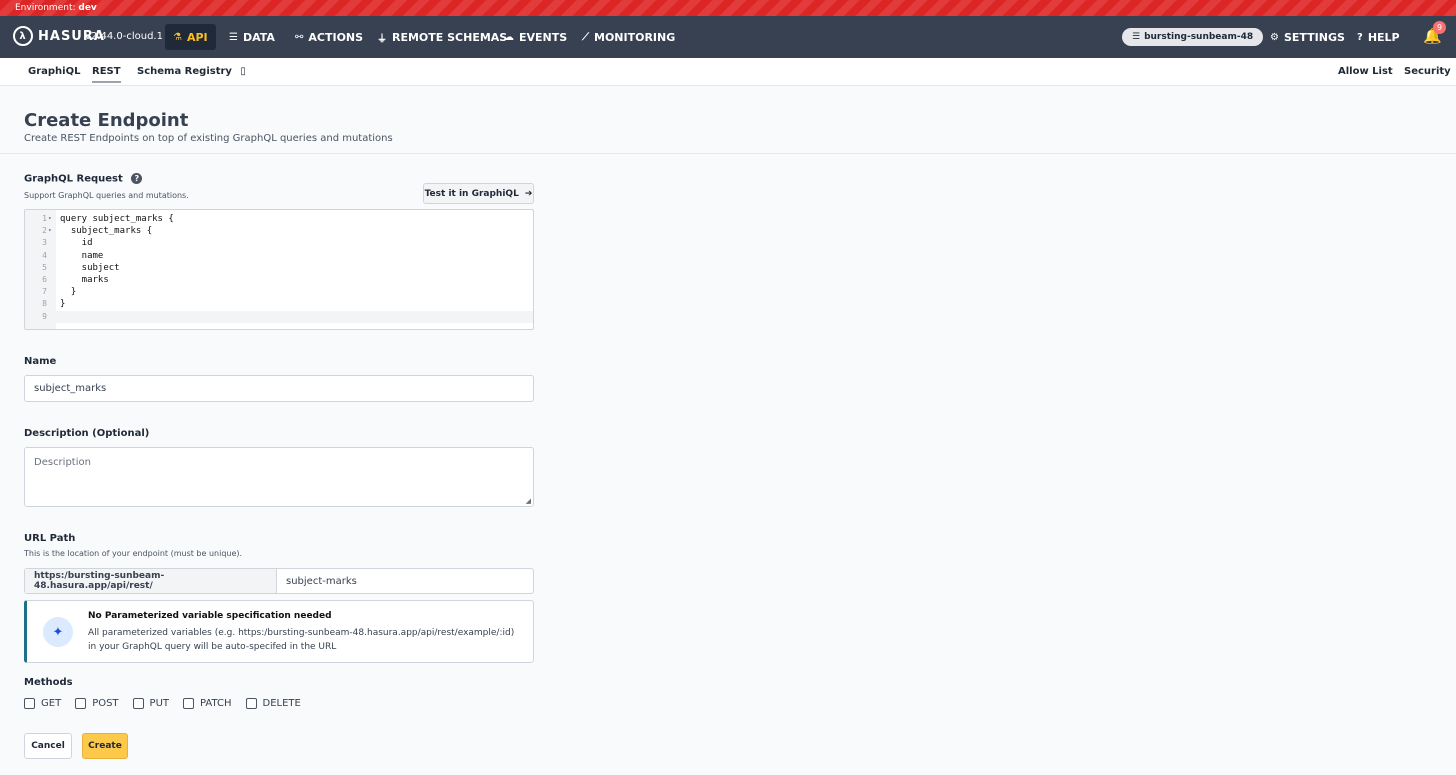 Image resolution: width=1456 pixels, height=775 pixels. I want to click on code-text: name, so click(82, 255).